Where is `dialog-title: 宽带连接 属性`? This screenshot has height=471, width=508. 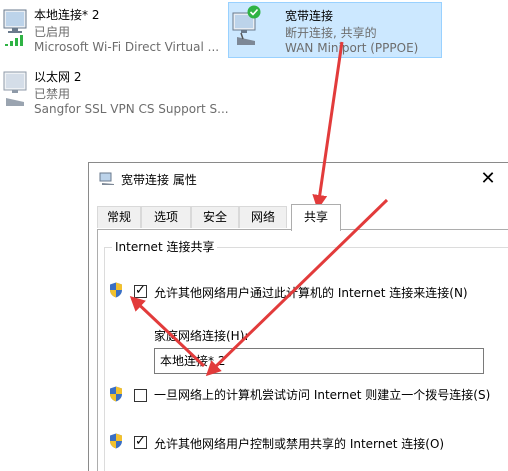
dialog-title: 宽带连接 属性 is located at coordinates (159, 180).